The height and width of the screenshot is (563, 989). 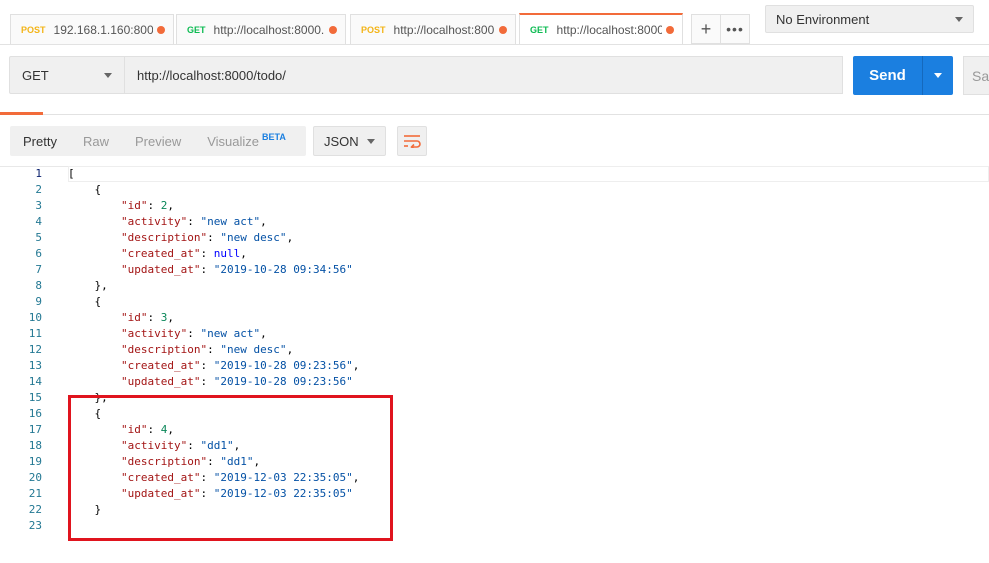 I want to click on environment-select: No Environment, so click(x=869, y=19).